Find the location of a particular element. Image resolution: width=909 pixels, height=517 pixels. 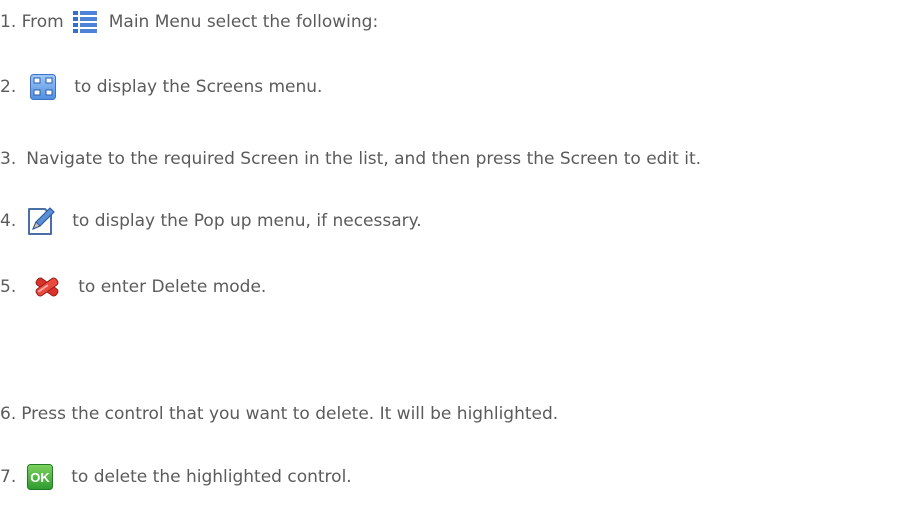

ok-button-icon: OK is located at coordinates (40, 477).